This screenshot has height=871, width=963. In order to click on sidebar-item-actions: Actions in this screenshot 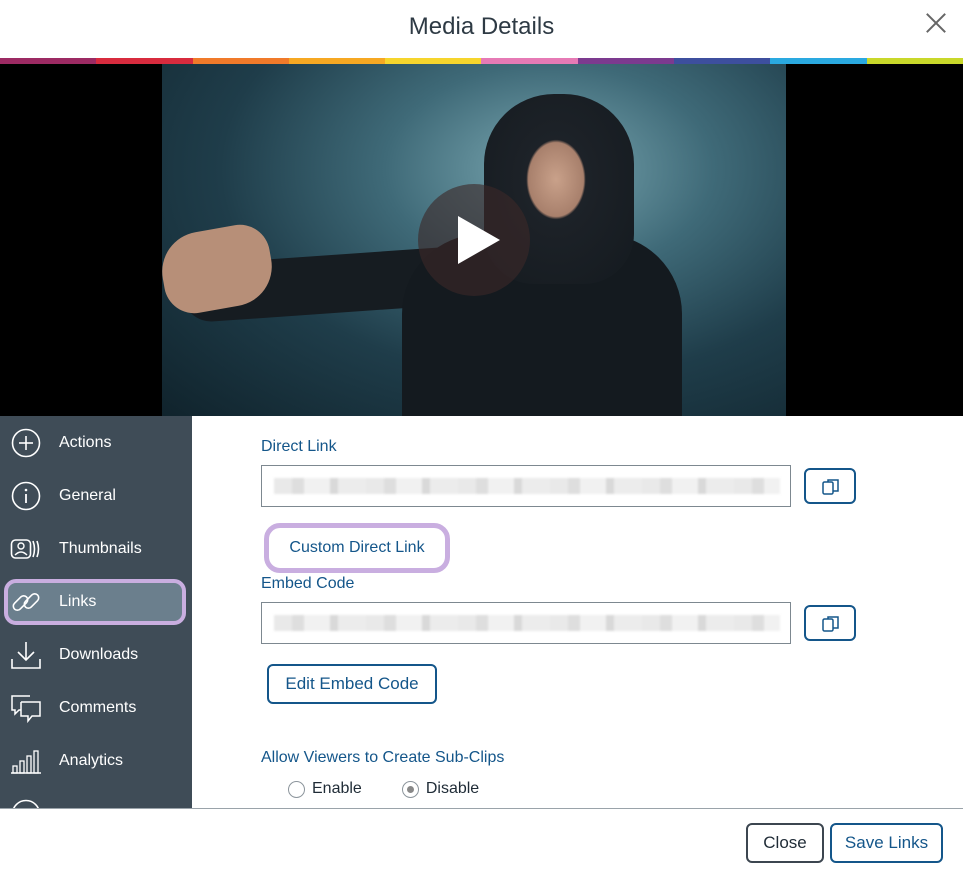, I will do `click(96, 442)`.